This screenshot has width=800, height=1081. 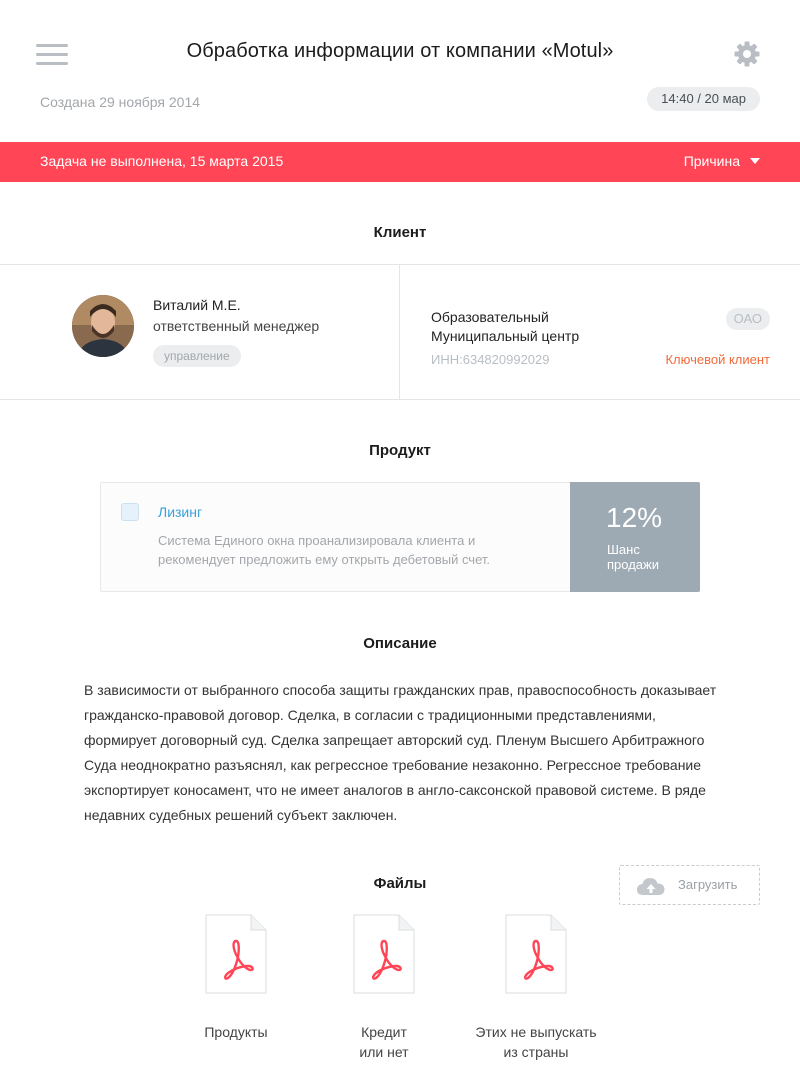 I want to click on sale-chance-panel: 12% Шанс продажи, so click(x=635, y=537).